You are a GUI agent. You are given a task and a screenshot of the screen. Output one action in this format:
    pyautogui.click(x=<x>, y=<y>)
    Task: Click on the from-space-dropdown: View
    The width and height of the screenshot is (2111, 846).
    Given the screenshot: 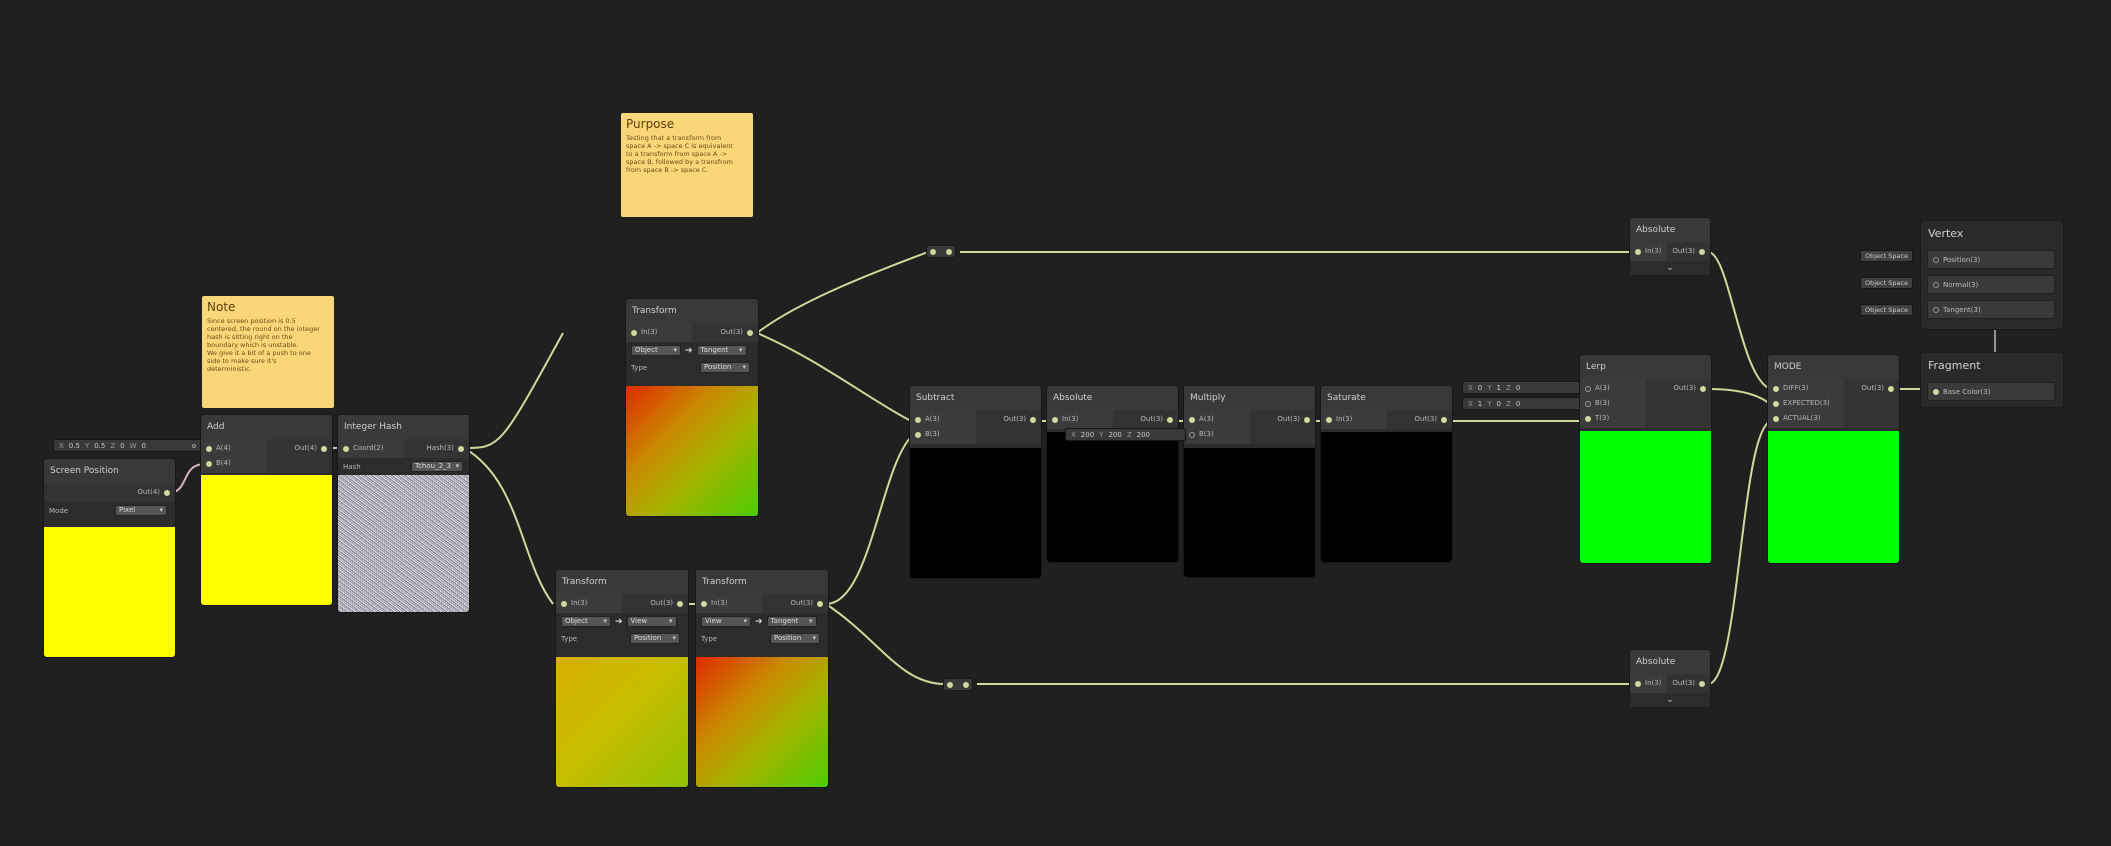 What is the action you would take?
    pyautogui.click(x=726, y=621)
    